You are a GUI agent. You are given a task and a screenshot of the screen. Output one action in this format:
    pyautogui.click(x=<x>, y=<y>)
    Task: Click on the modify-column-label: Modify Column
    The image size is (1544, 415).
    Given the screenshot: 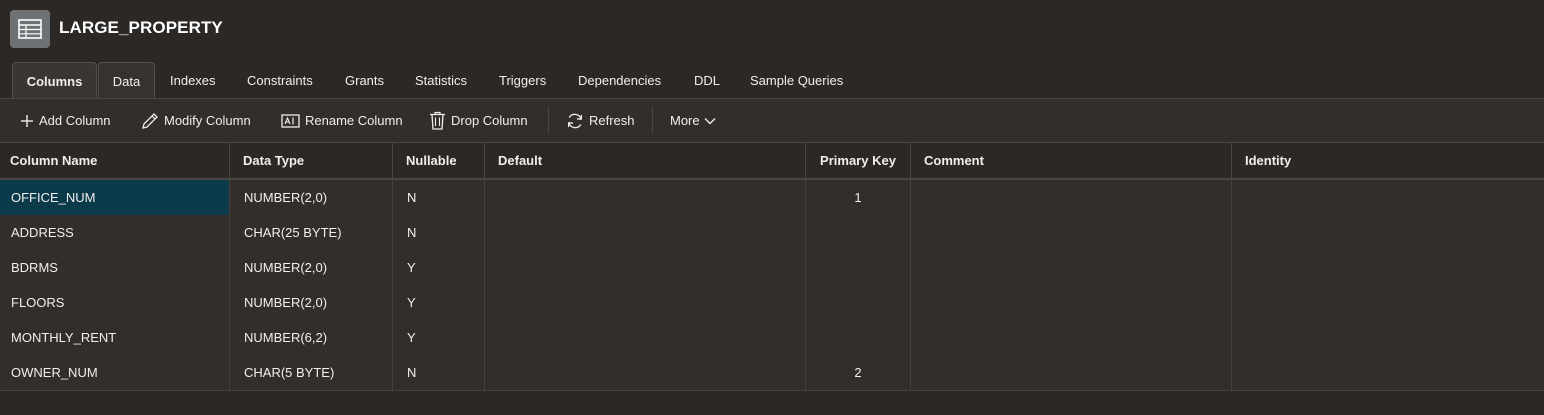 What is the action you would take?
    pyautogui.click(x=207, y=120)
    